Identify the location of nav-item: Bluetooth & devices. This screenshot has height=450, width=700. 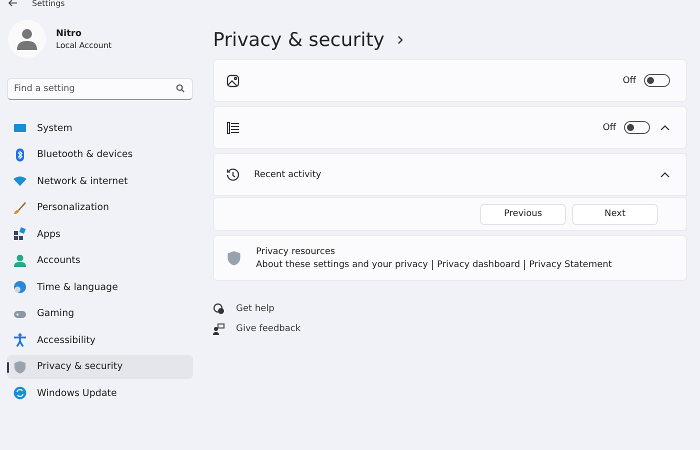
(100, 154).